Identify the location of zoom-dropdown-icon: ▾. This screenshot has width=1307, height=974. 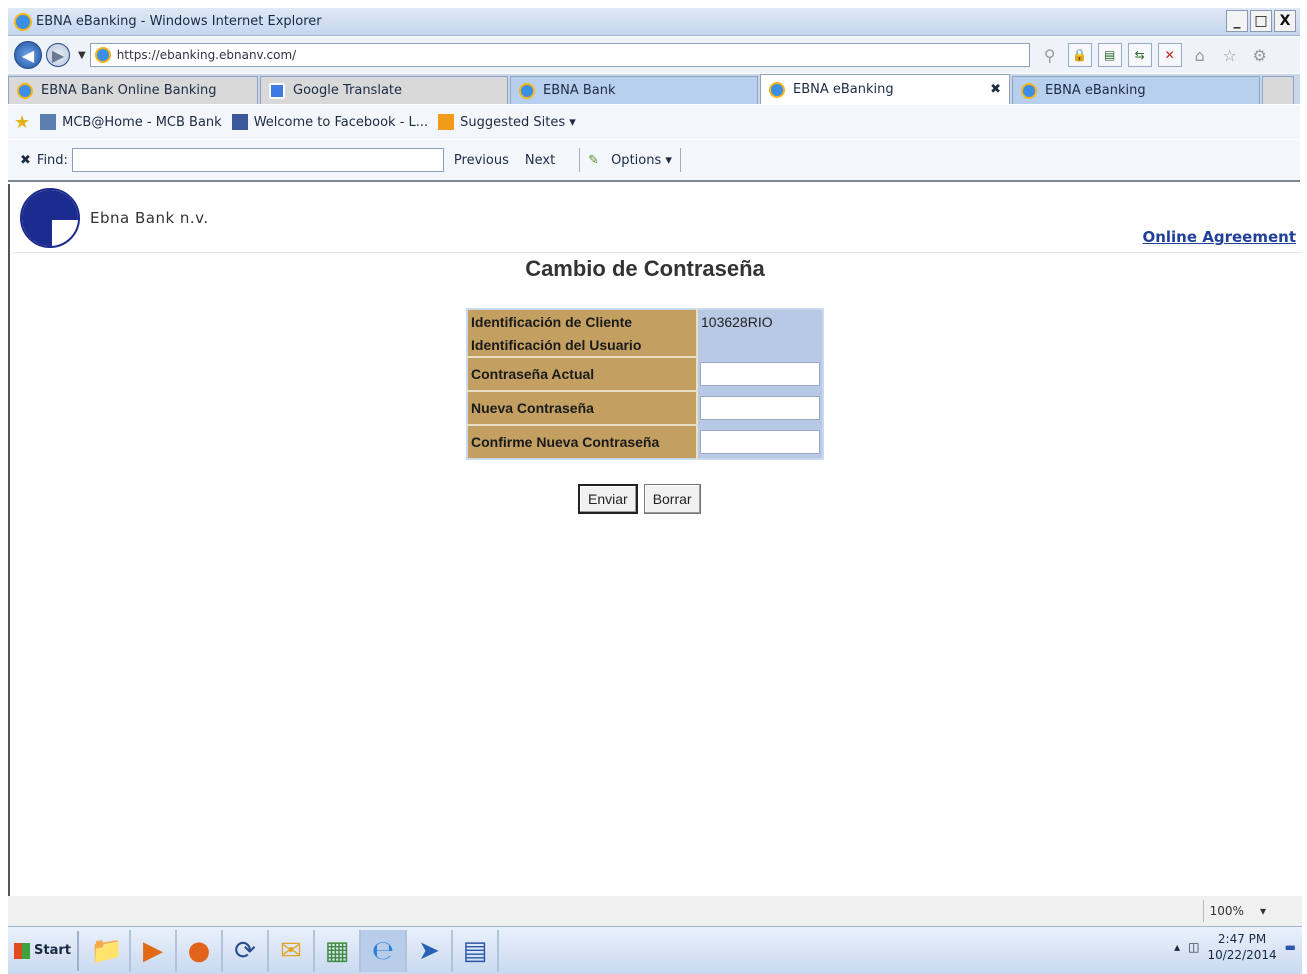
(1263, 911).